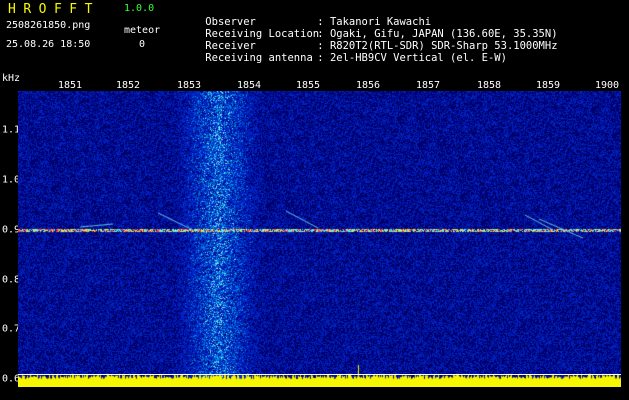  I want to click on info-key: Receiving antenna, so click(259, 57).